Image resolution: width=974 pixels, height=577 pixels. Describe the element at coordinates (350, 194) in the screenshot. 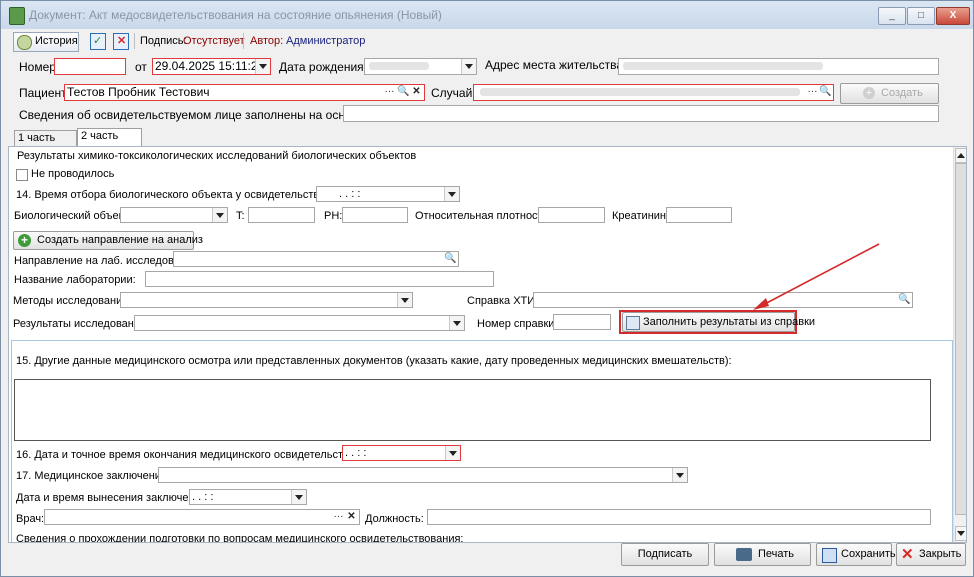

I see `time14-value: . . : :` at that location.